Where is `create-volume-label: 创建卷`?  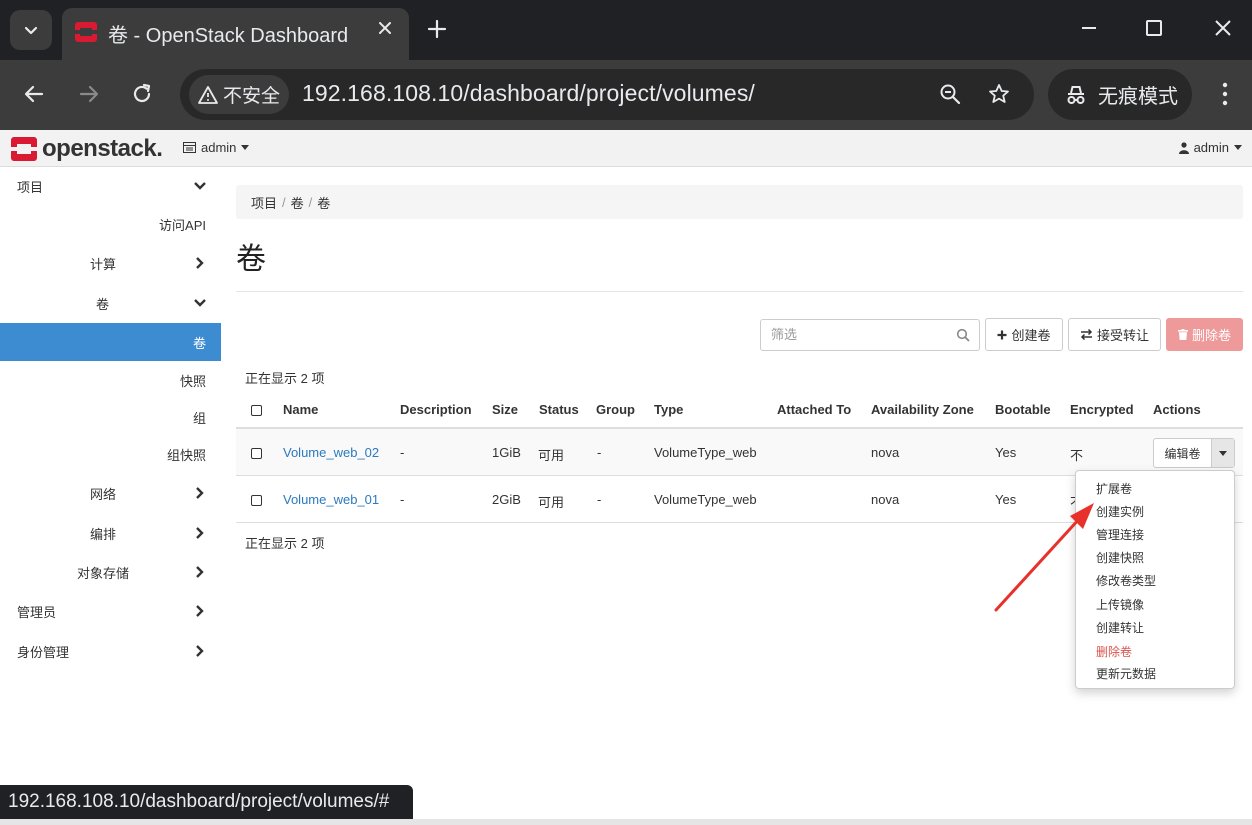 create-volume-label: 创建卷 is located at coordinates (1031, 335).